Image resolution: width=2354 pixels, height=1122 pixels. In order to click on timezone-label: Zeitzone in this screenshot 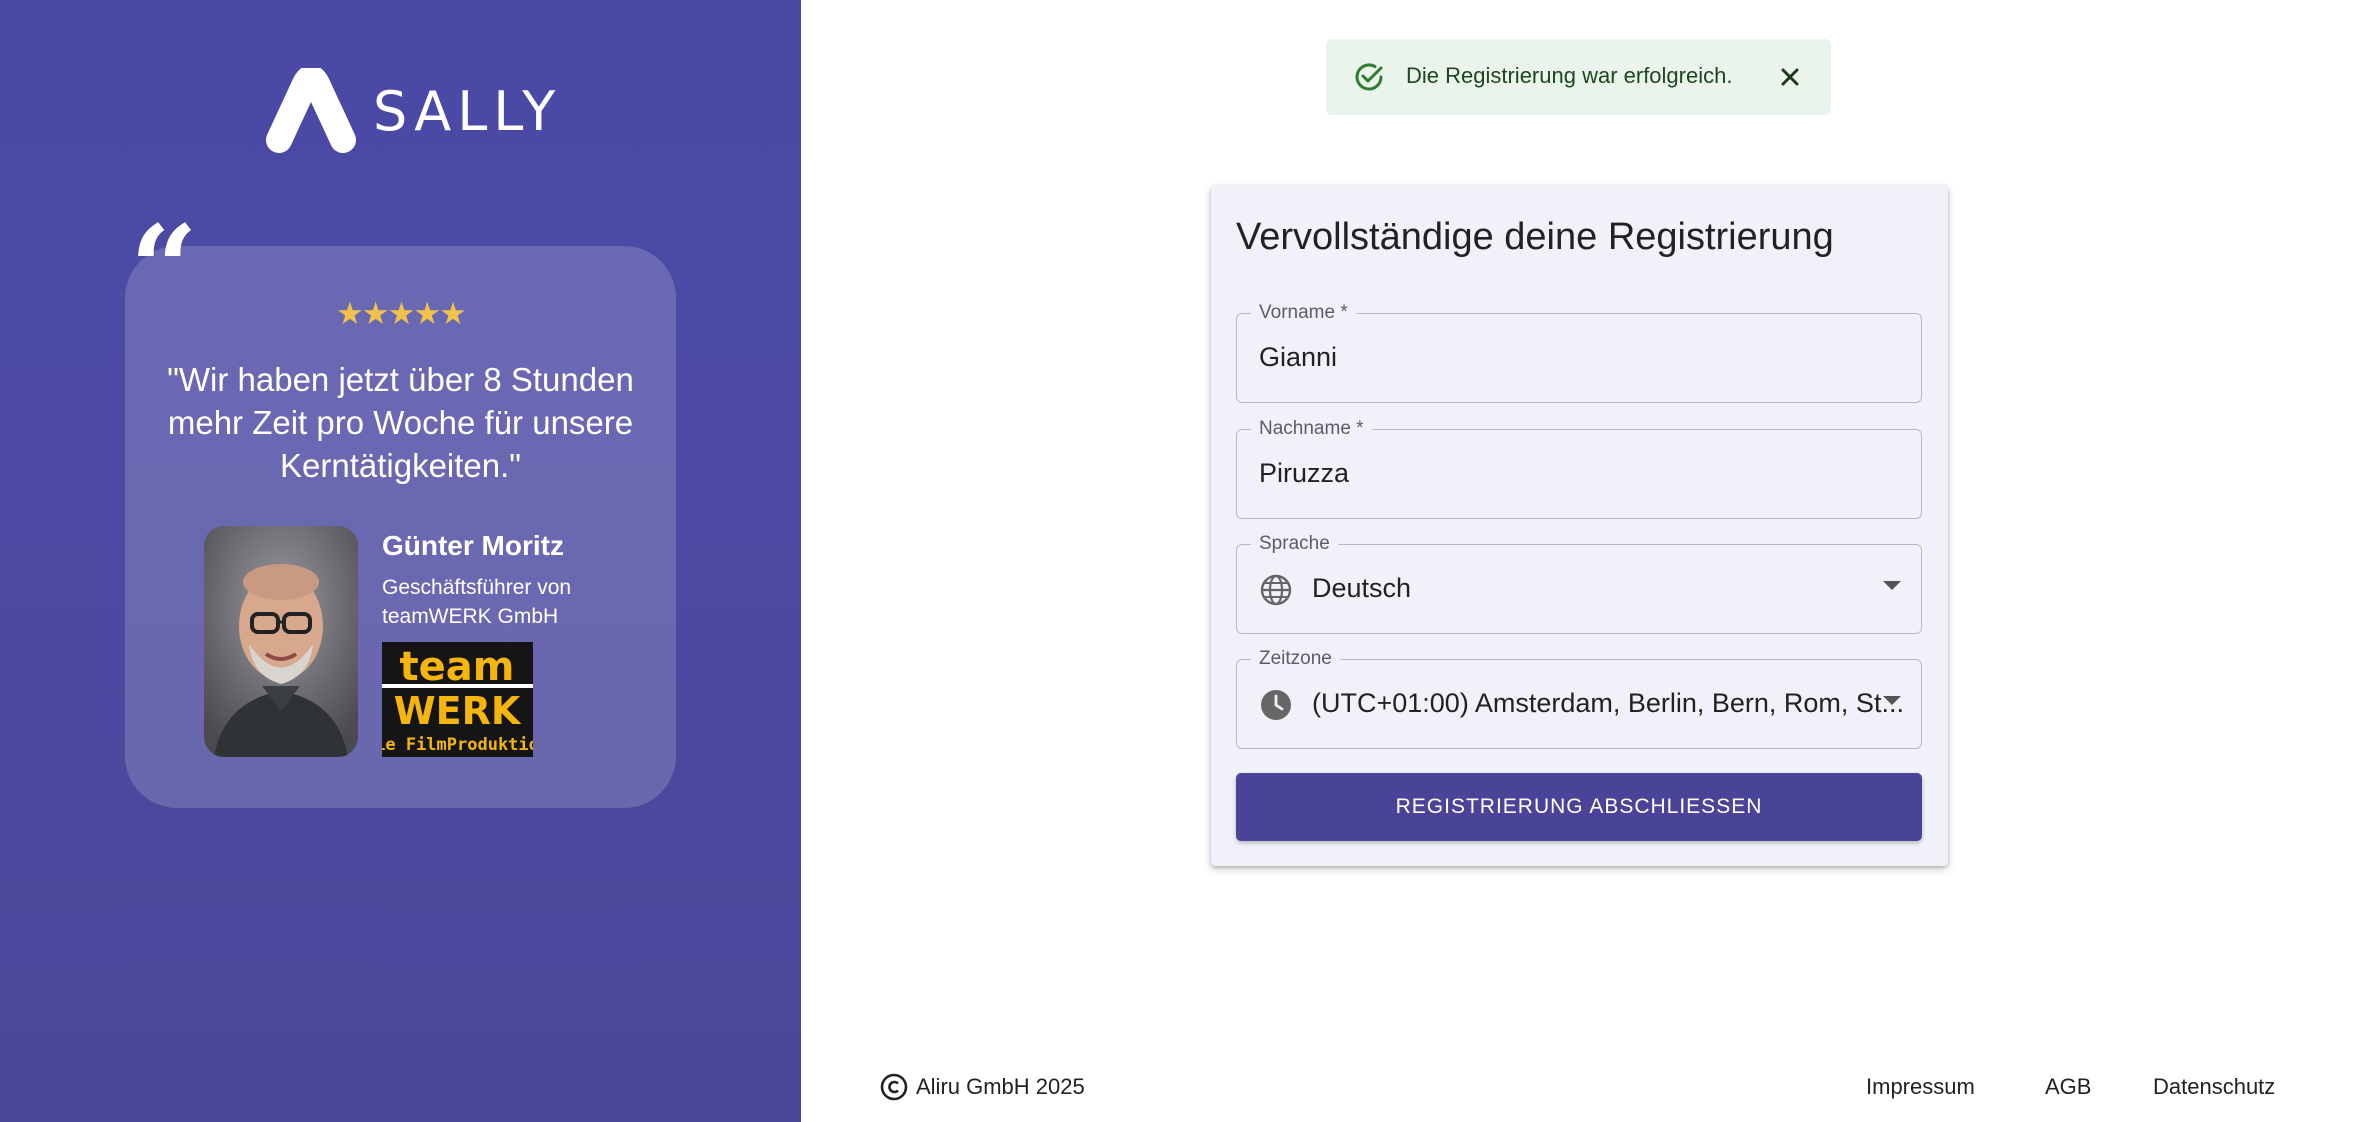, I will do `click(1295, 659)`.